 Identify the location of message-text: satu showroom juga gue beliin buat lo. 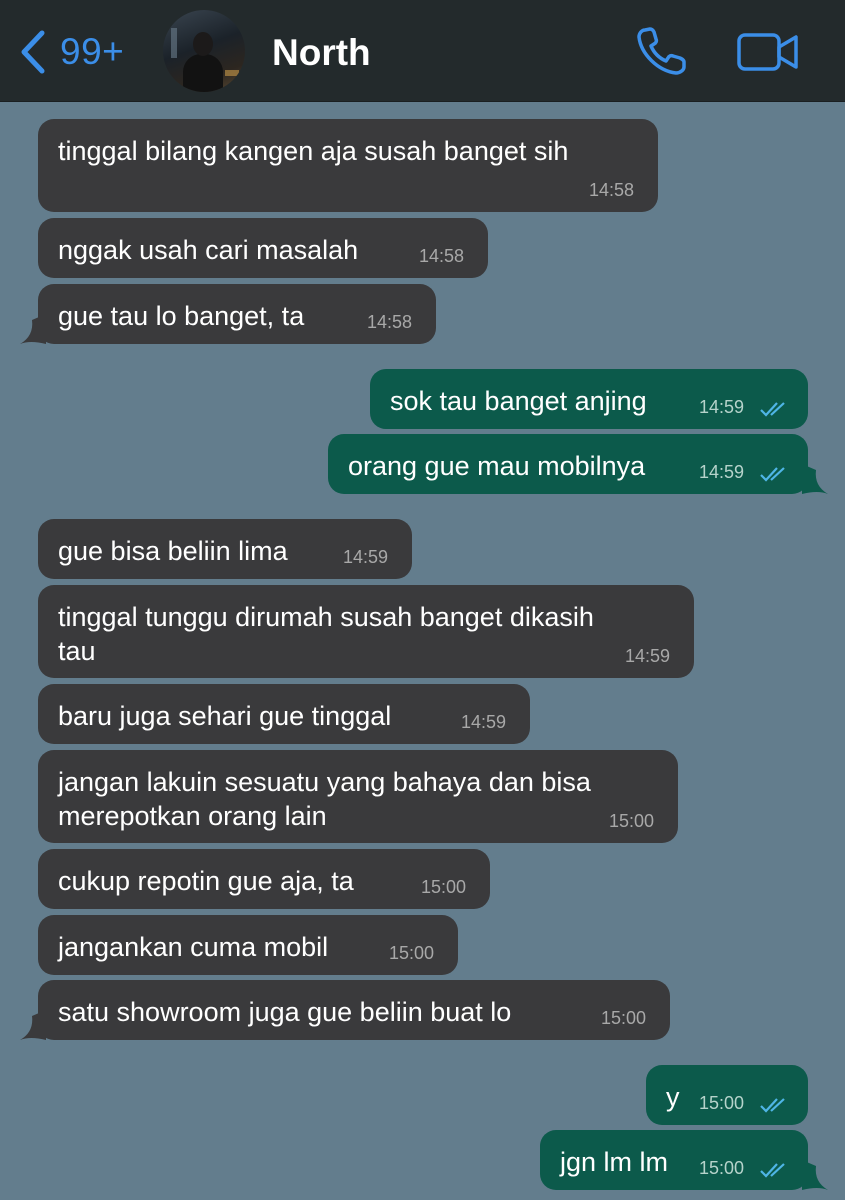
(285, 1012).